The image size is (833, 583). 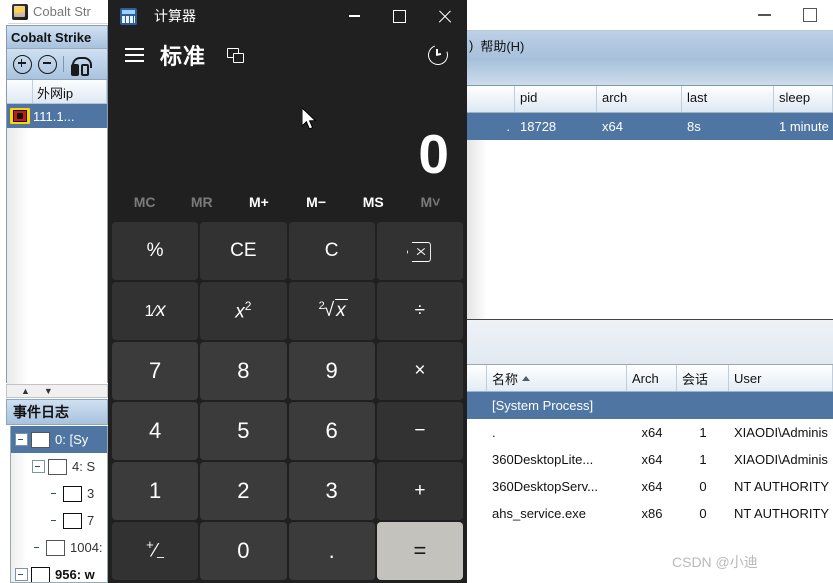 I want to click on zoom-out-icon, so click(x=47, y=64).